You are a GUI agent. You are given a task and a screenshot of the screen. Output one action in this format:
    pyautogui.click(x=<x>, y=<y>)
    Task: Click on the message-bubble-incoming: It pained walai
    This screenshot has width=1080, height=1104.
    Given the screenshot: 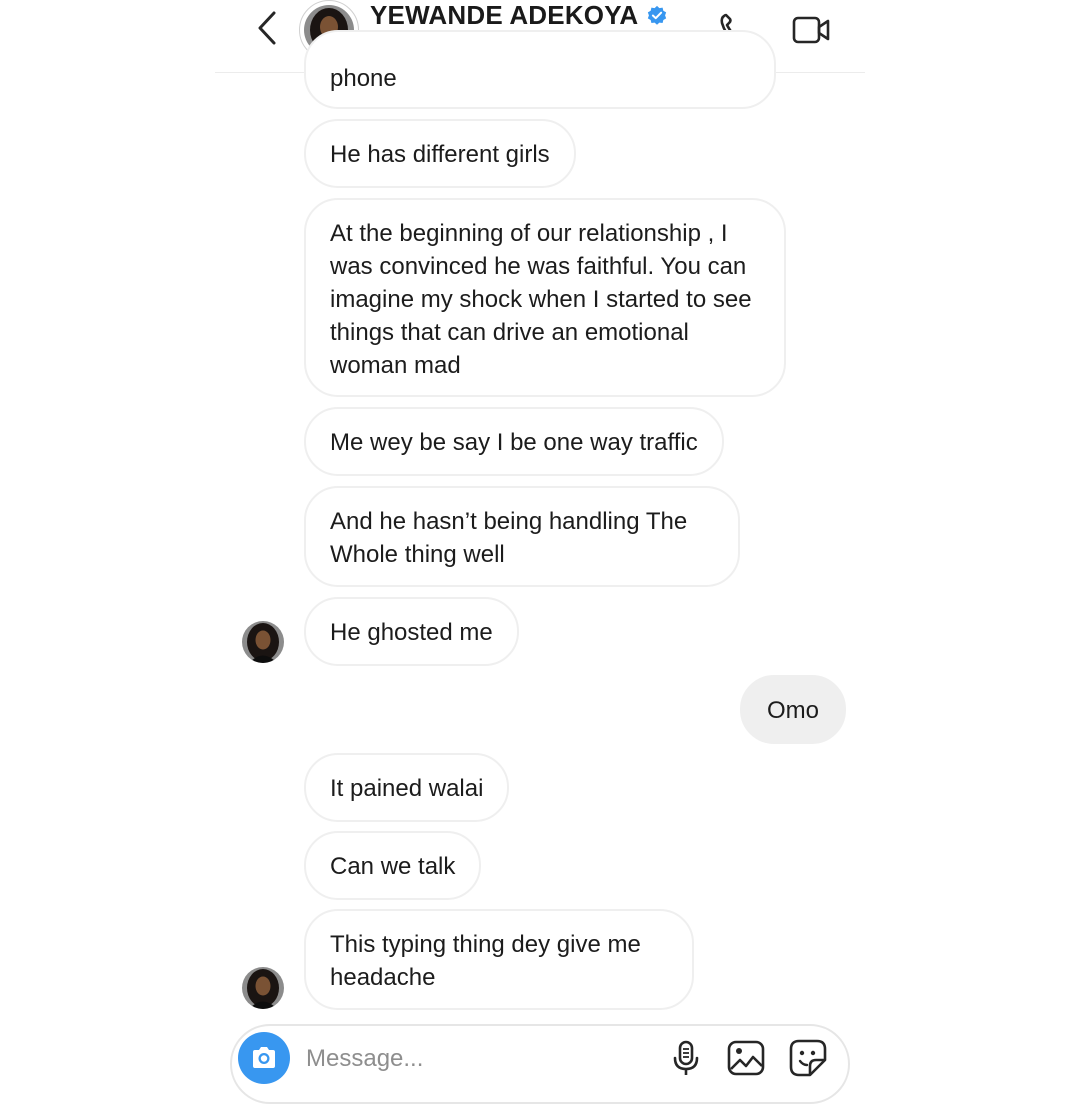 What is the action you would take?
    pyautogui.click(x=407, y=787)
    